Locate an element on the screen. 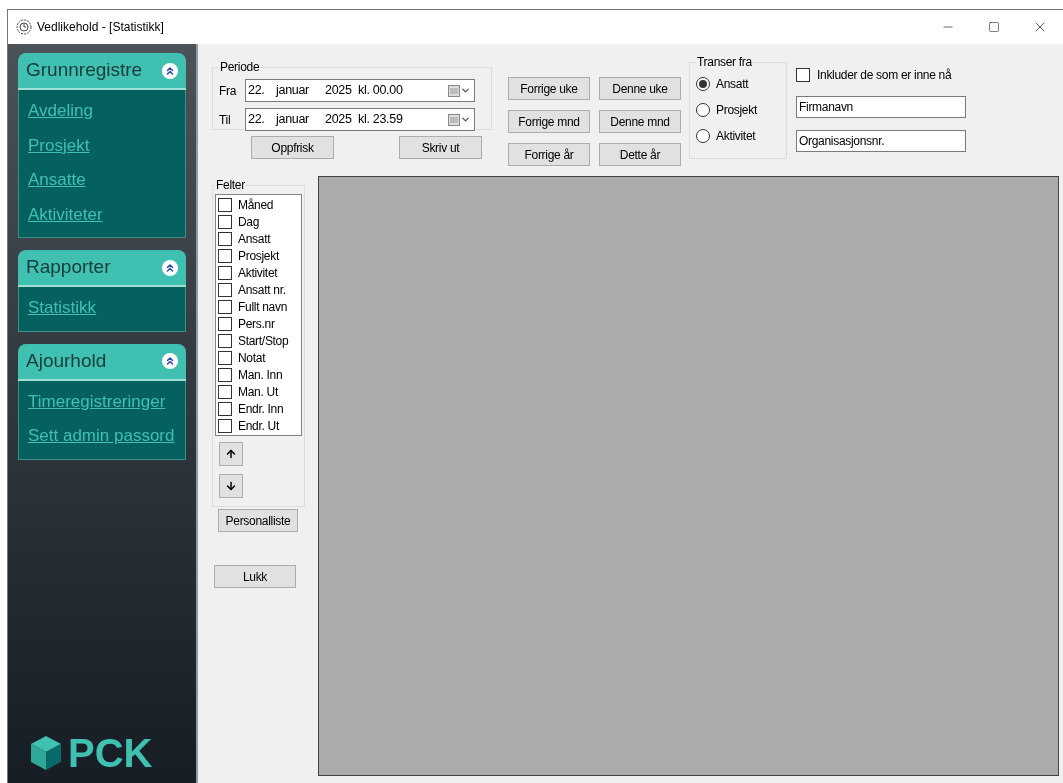 The width and height of the screenshot is (1063, 783). group-header: Grunnregistre is located at coordinates (102, 71).